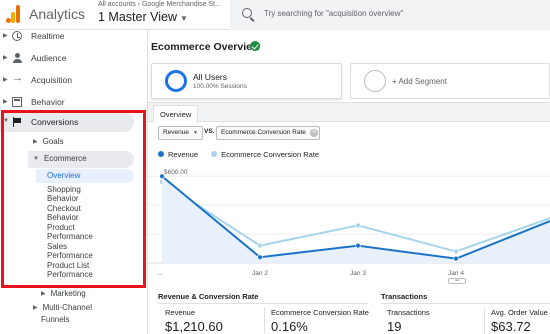  Describe the element at coordinates (74, 36) in the screenshot. I see `sidebar-item-realtime: ▶ Realtime` at that location.